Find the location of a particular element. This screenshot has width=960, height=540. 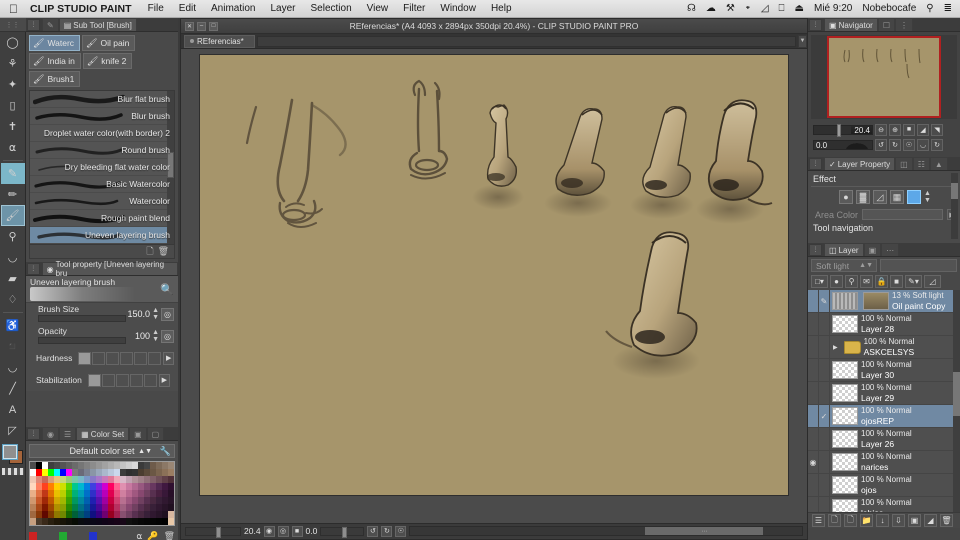

tab-quick-access: ⋯ is located at coordinates (890, 249).